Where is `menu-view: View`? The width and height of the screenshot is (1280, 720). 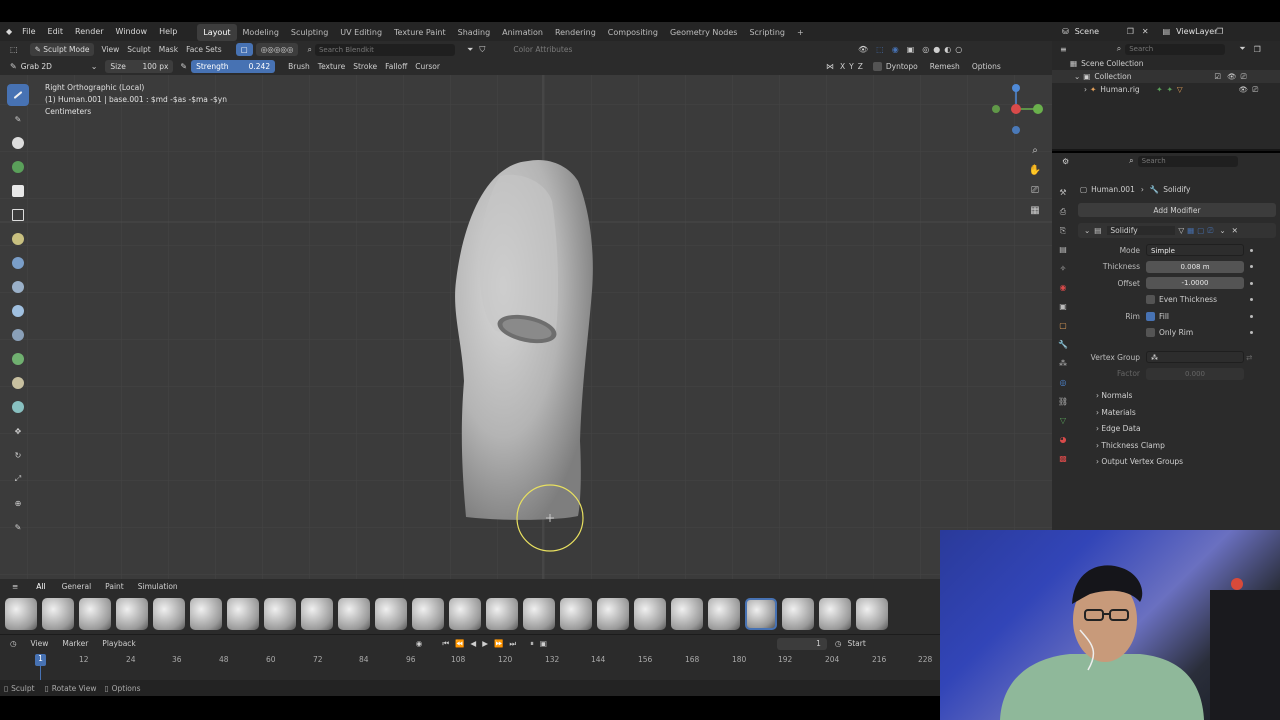 menu-view: View is located at coordinates (110, 49).